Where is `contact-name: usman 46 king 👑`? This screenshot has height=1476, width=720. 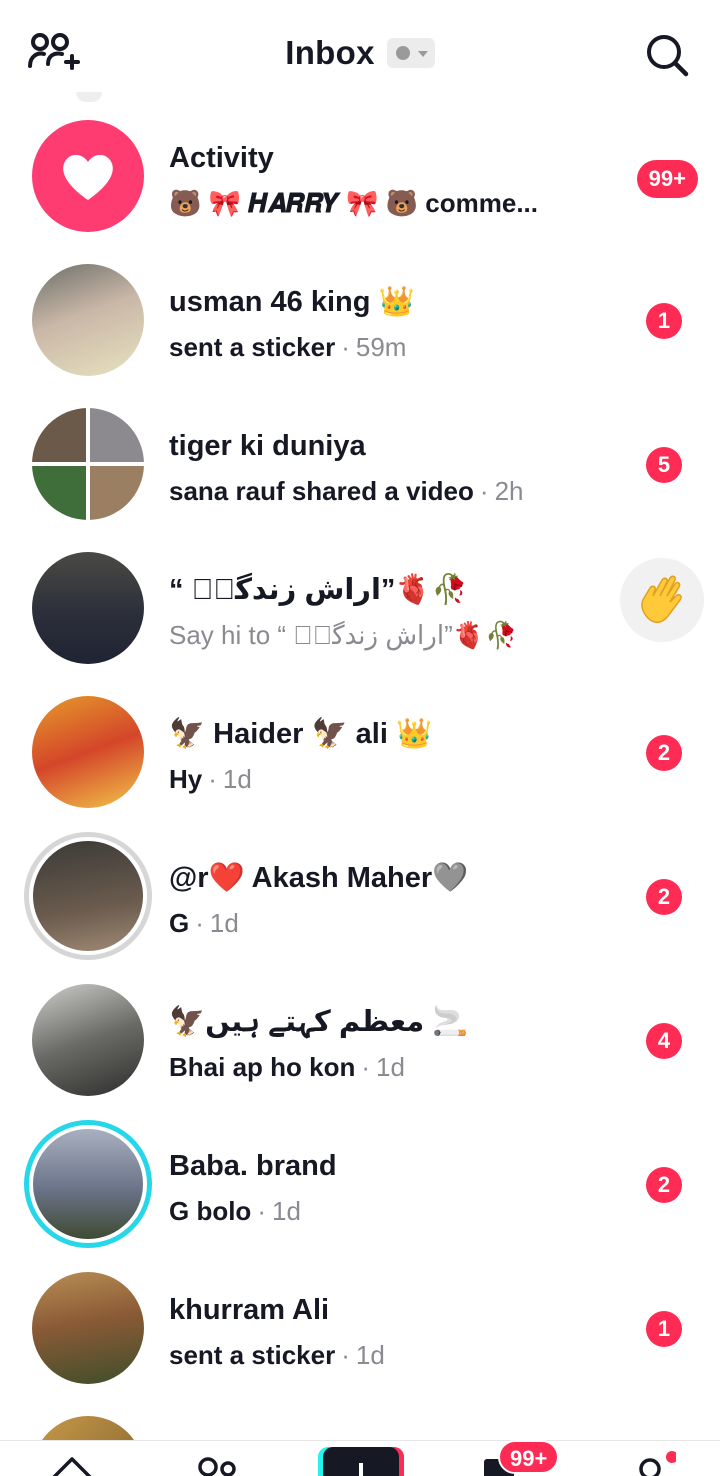
contact-name: usman 46 king 👑 is located at coordinates (292, 302).